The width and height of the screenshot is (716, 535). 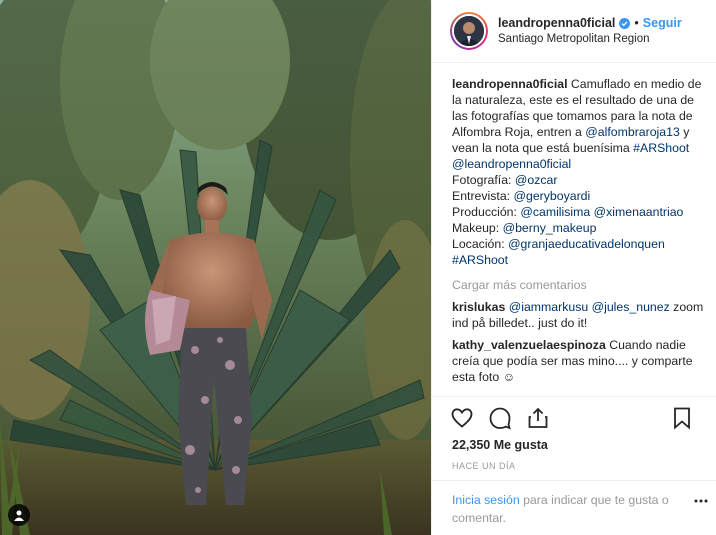 I want to click on mention-link: @ximenaantriao, so click(x=639, y=212).